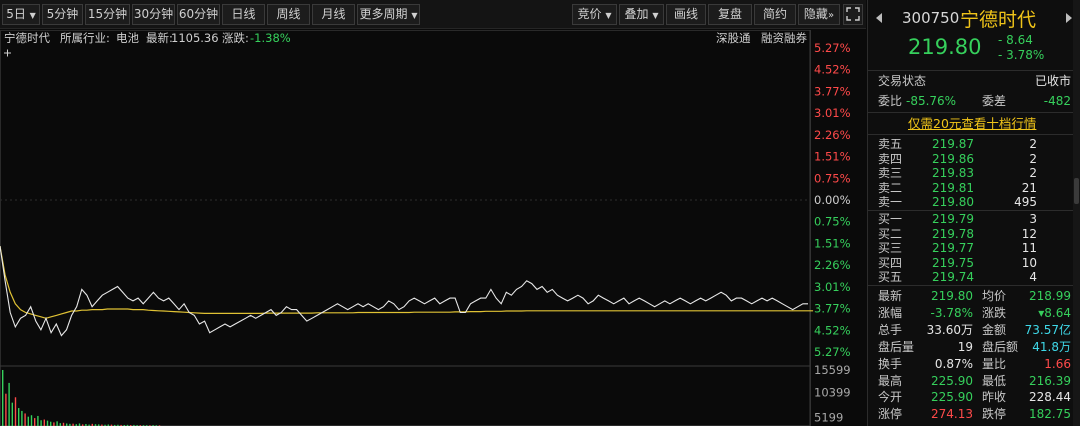 The width and height of the screenshot is (1080, 426). Describe the element at coordinates (1050, 380) in the screenshot. I see `stat-value: 216.39` at that location.